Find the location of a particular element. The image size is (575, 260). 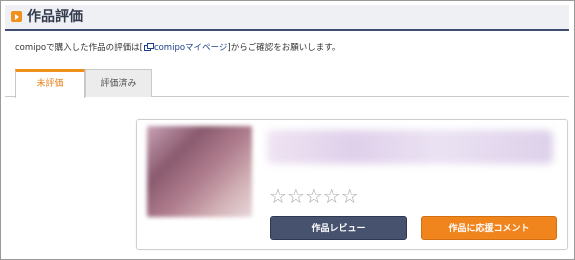

star-rating: ☆☆☆☆☆ is located at coordinates (314, 196).